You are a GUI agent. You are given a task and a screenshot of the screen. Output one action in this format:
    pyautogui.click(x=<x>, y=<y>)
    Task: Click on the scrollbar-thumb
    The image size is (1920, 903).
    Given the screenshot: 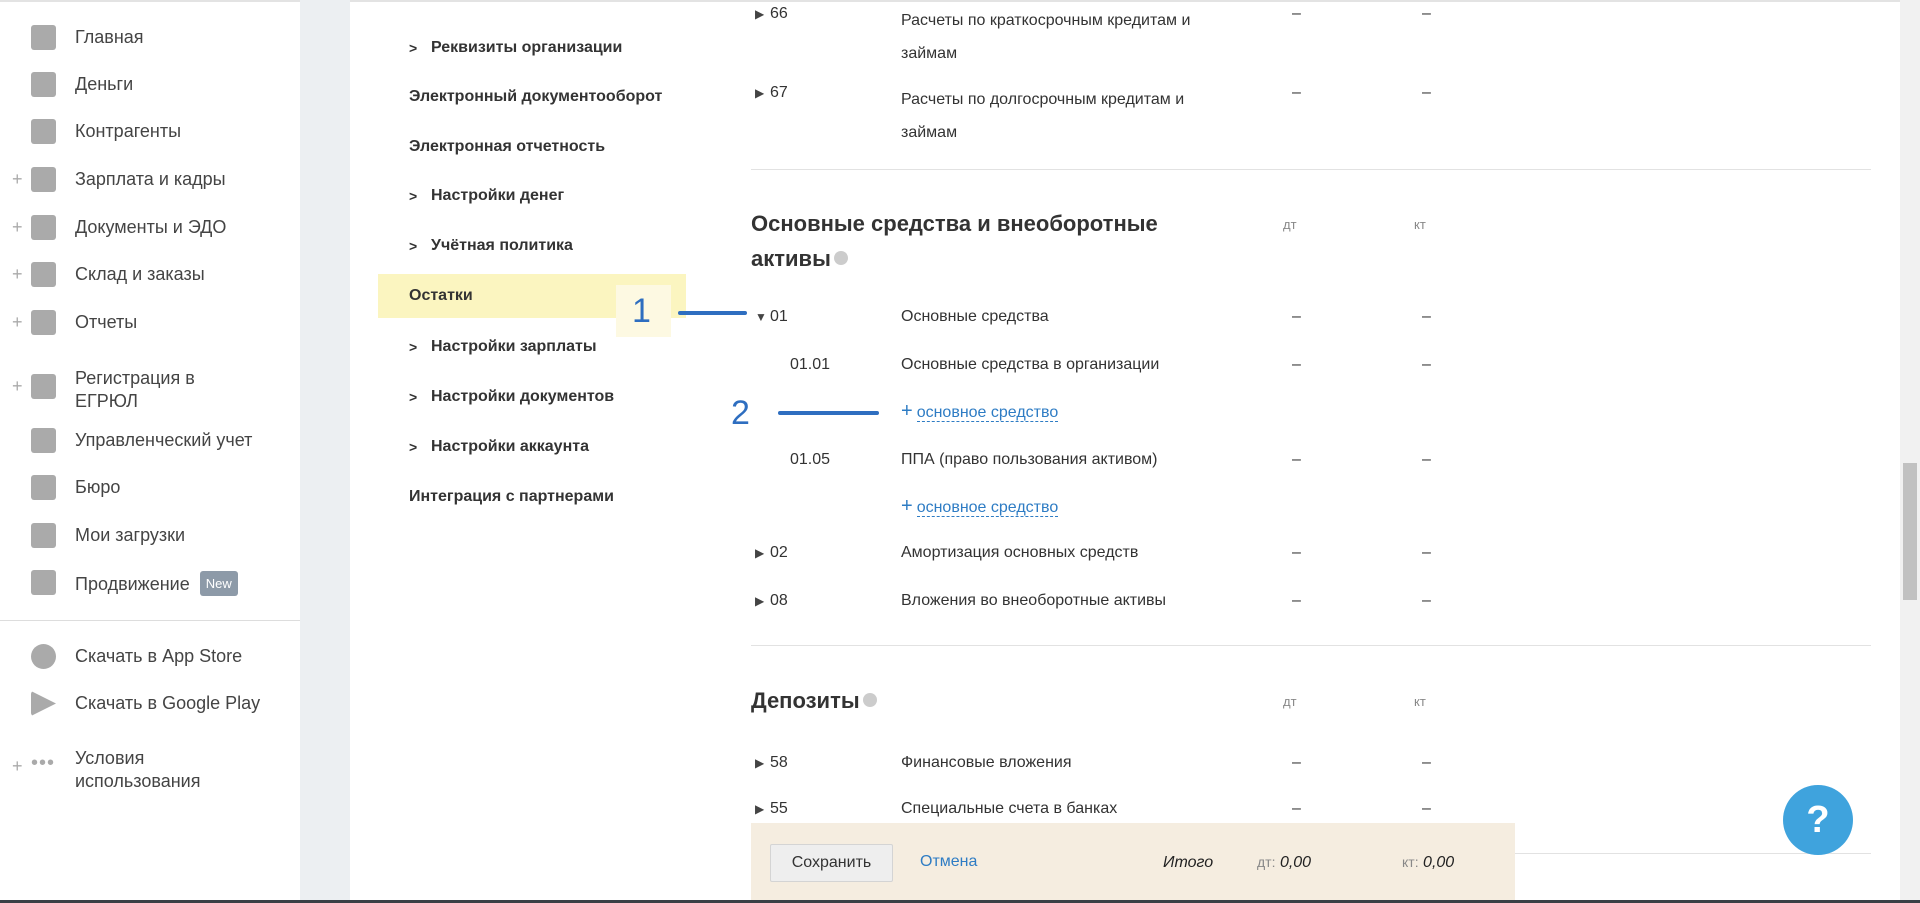 What is the action you would take?
    pyautogui.click(x=1910, y=531)
    